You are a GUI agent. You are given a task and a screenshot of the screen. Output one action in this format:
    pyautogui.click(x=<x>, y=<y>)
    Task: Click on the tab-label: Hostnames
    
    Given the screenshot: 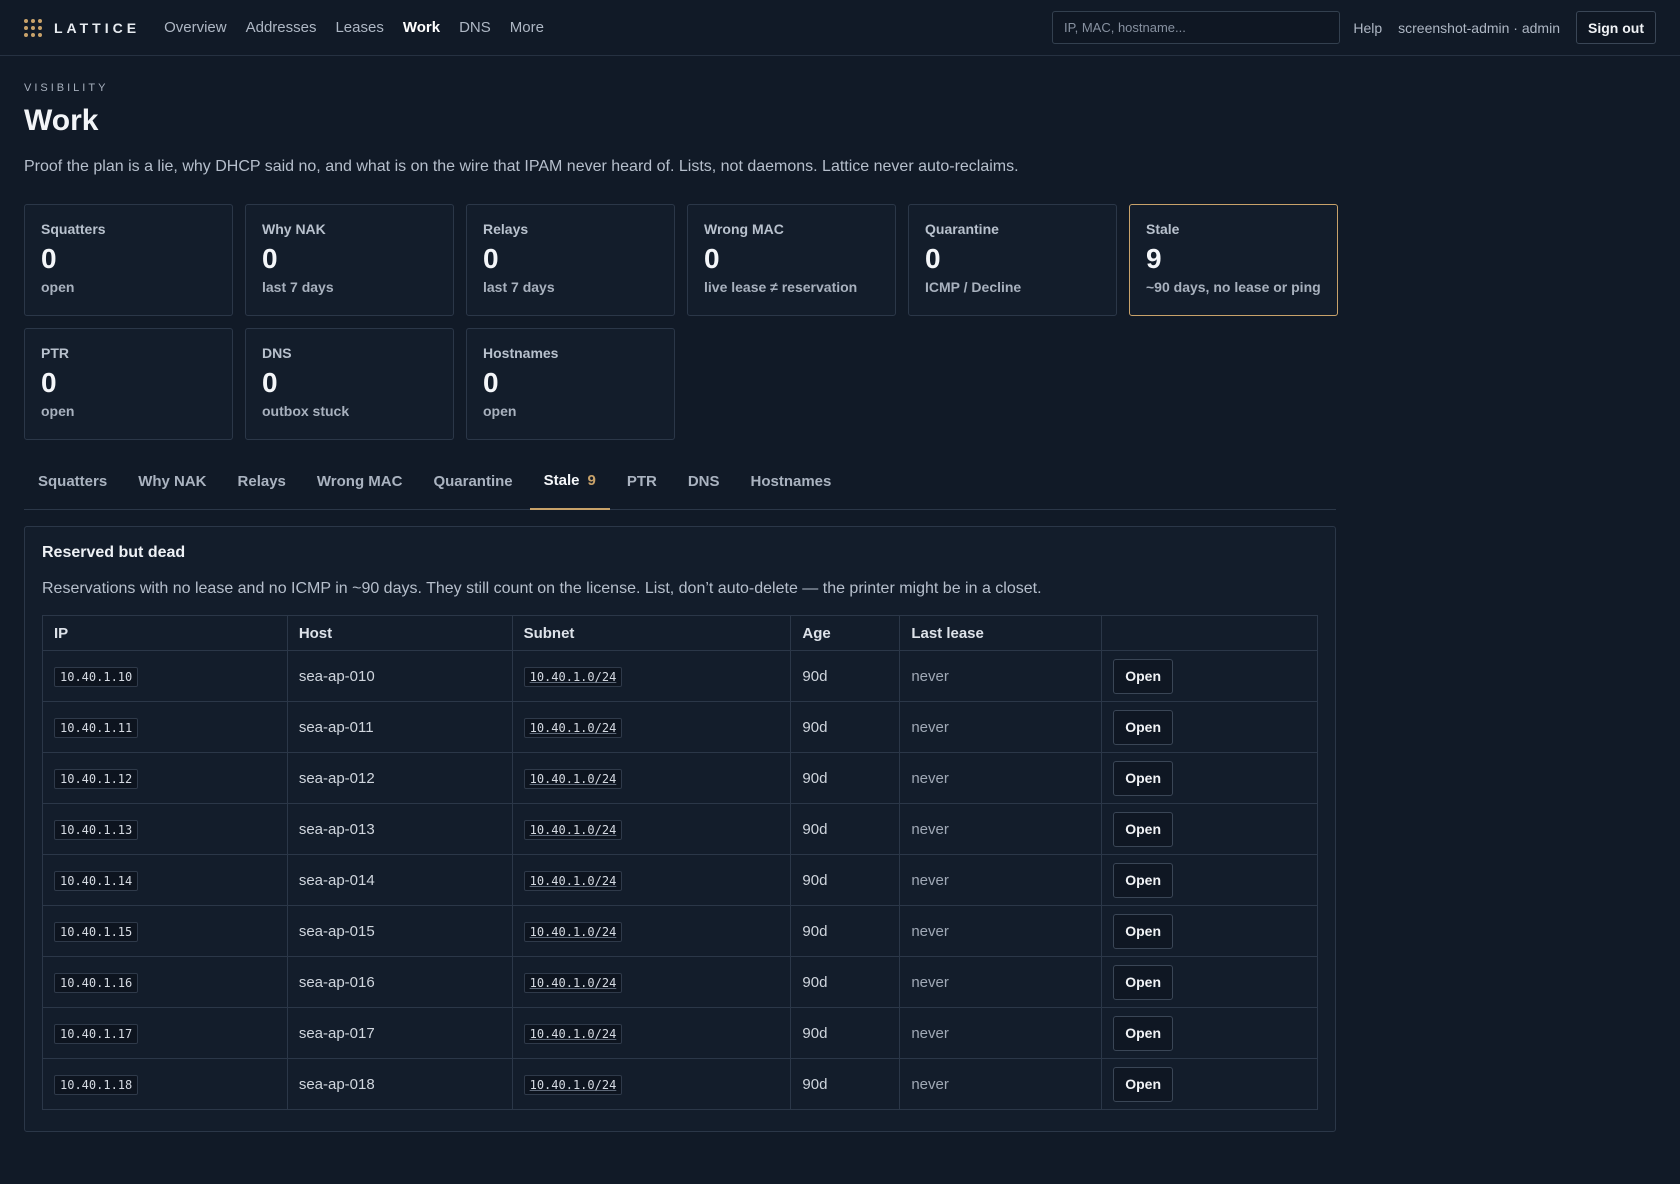 What is the action you would take?
    pyautogui.click(x=791, y=481)
    